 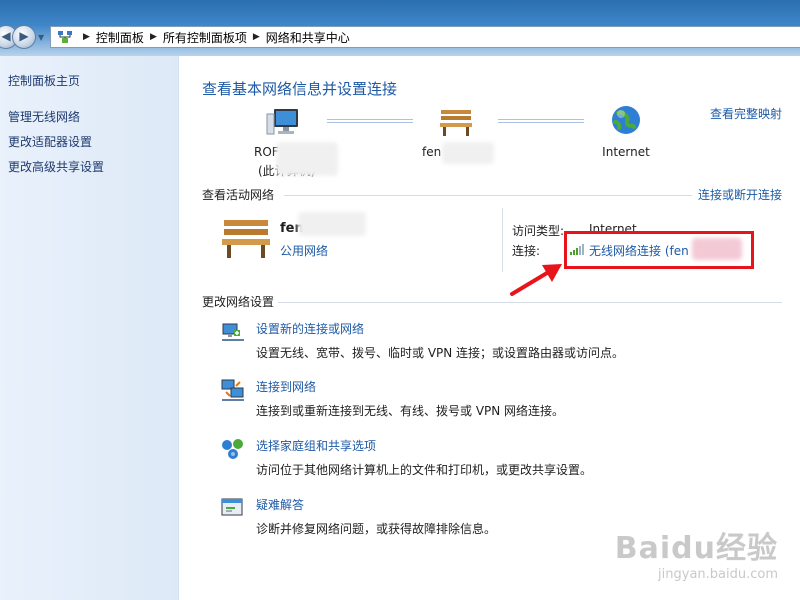 I want to click on new-connection-icon, so click(x=233, y=332).